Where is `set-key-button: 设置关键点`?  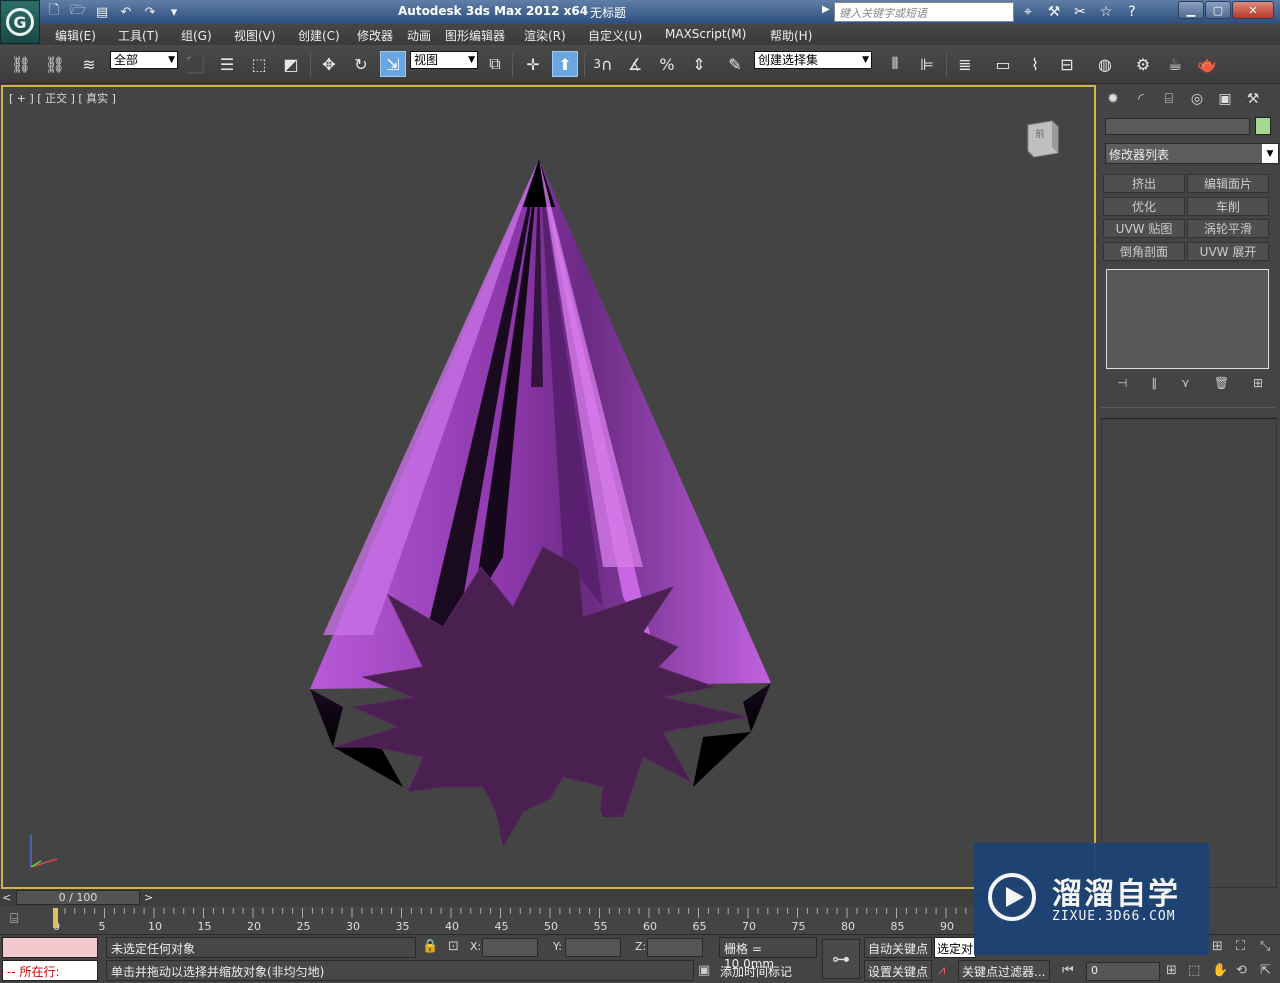 set-key-button: 设置关键点 is located at coordinates (898, 970).